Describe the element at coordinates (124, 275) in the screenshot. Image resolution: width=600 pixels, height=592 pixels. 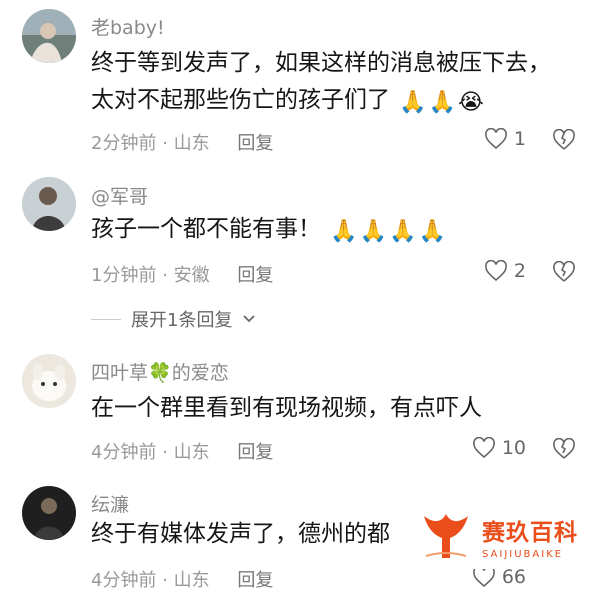
I see `comment-time: 1分钟前` at that location.